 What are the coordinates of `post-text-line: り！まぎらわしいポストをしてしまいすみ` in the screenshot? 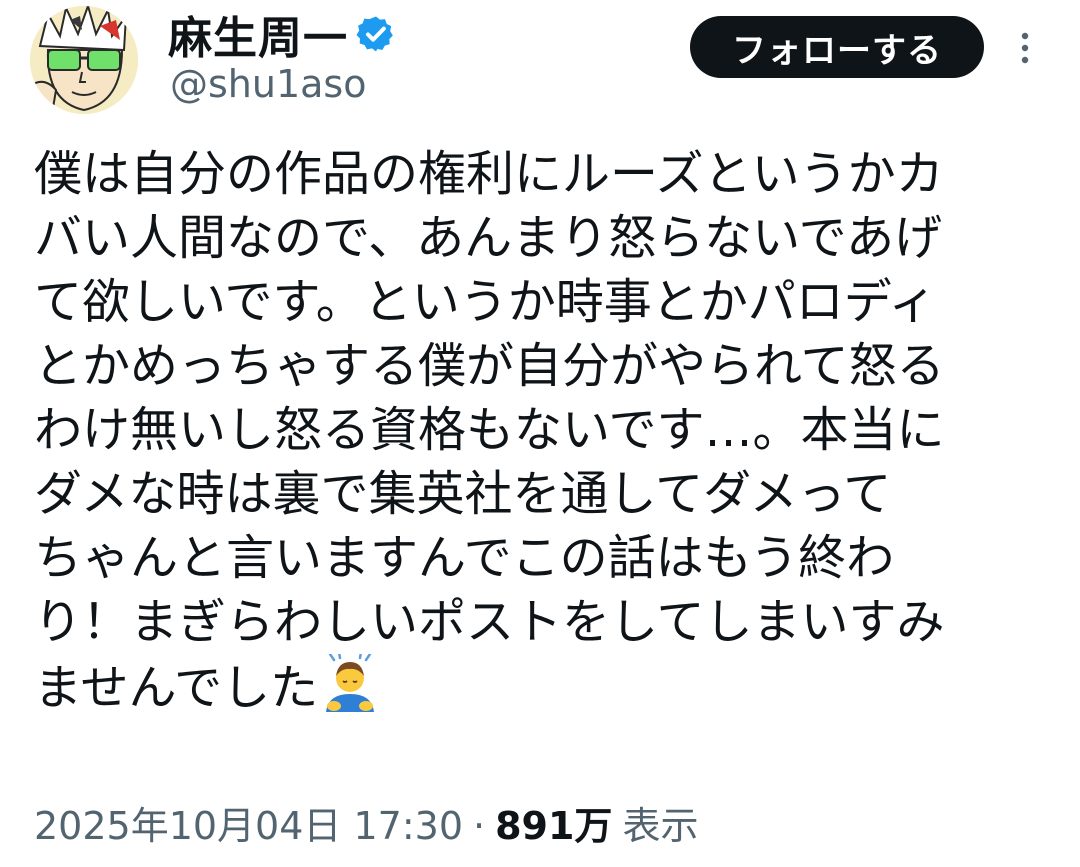 It's located at (489, 622).